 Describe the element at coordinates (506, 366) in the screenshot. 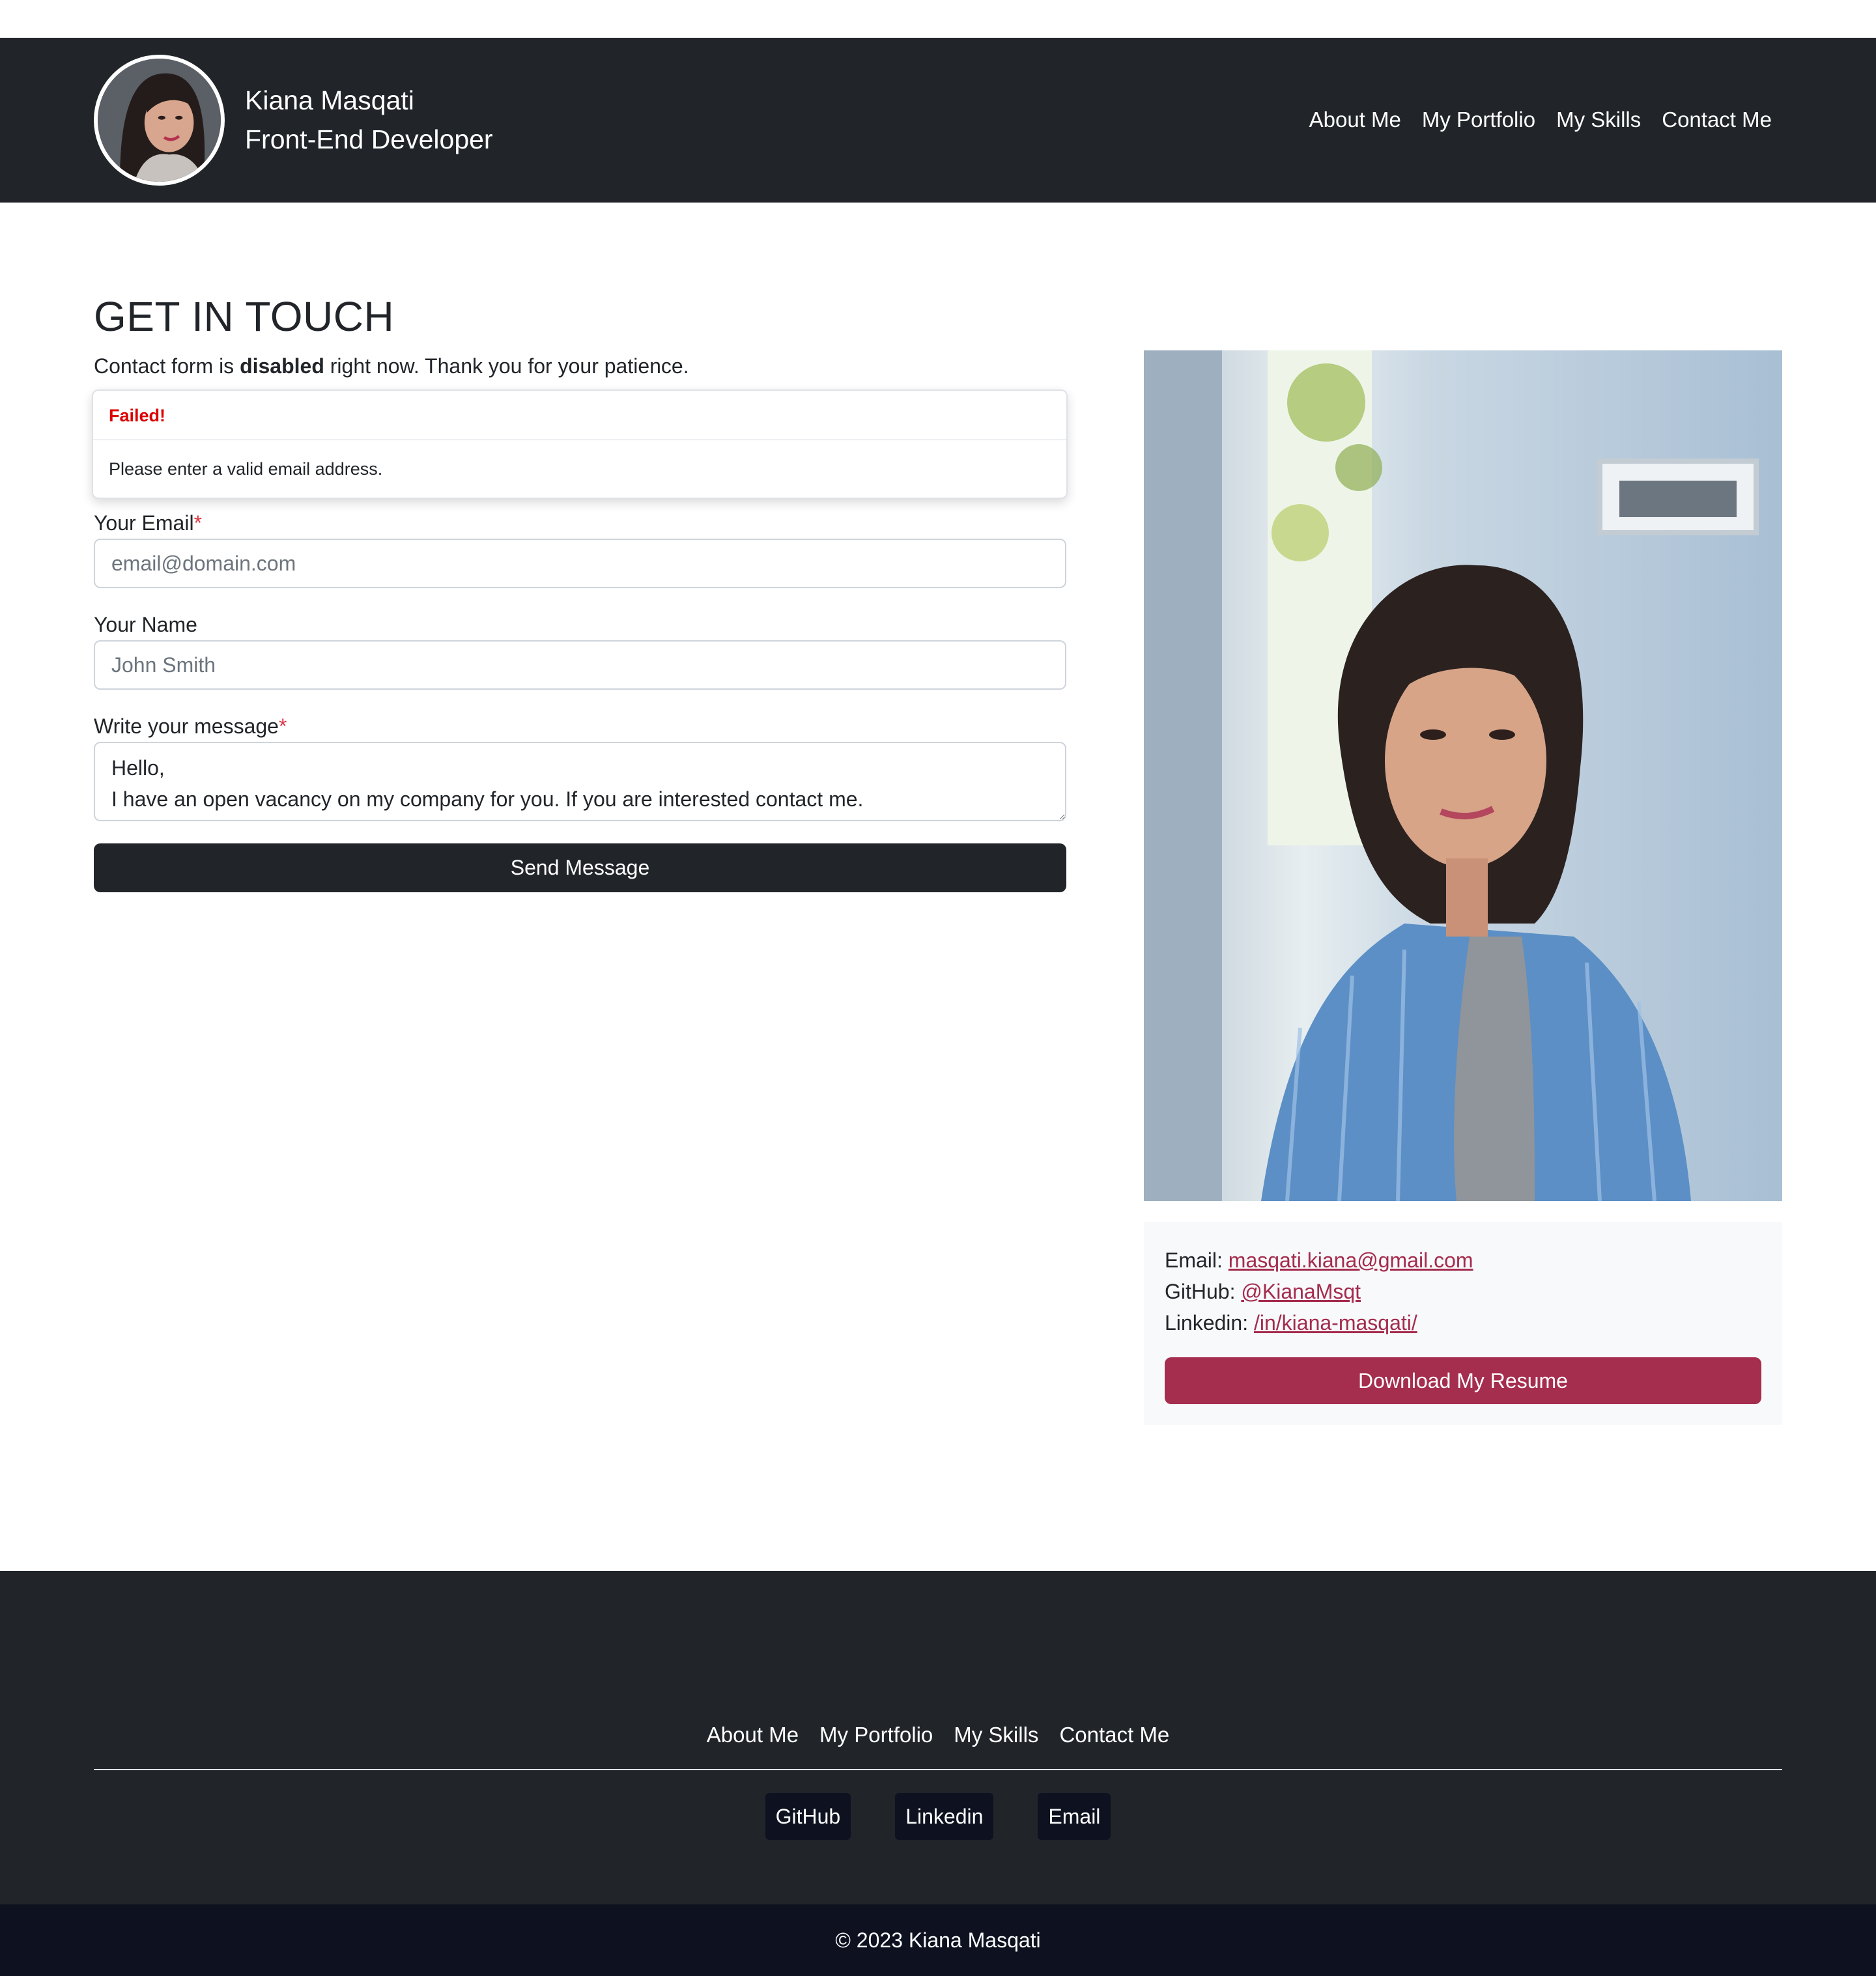

I see `lead-suffix: right now. Thank you for your patience.` at that location.